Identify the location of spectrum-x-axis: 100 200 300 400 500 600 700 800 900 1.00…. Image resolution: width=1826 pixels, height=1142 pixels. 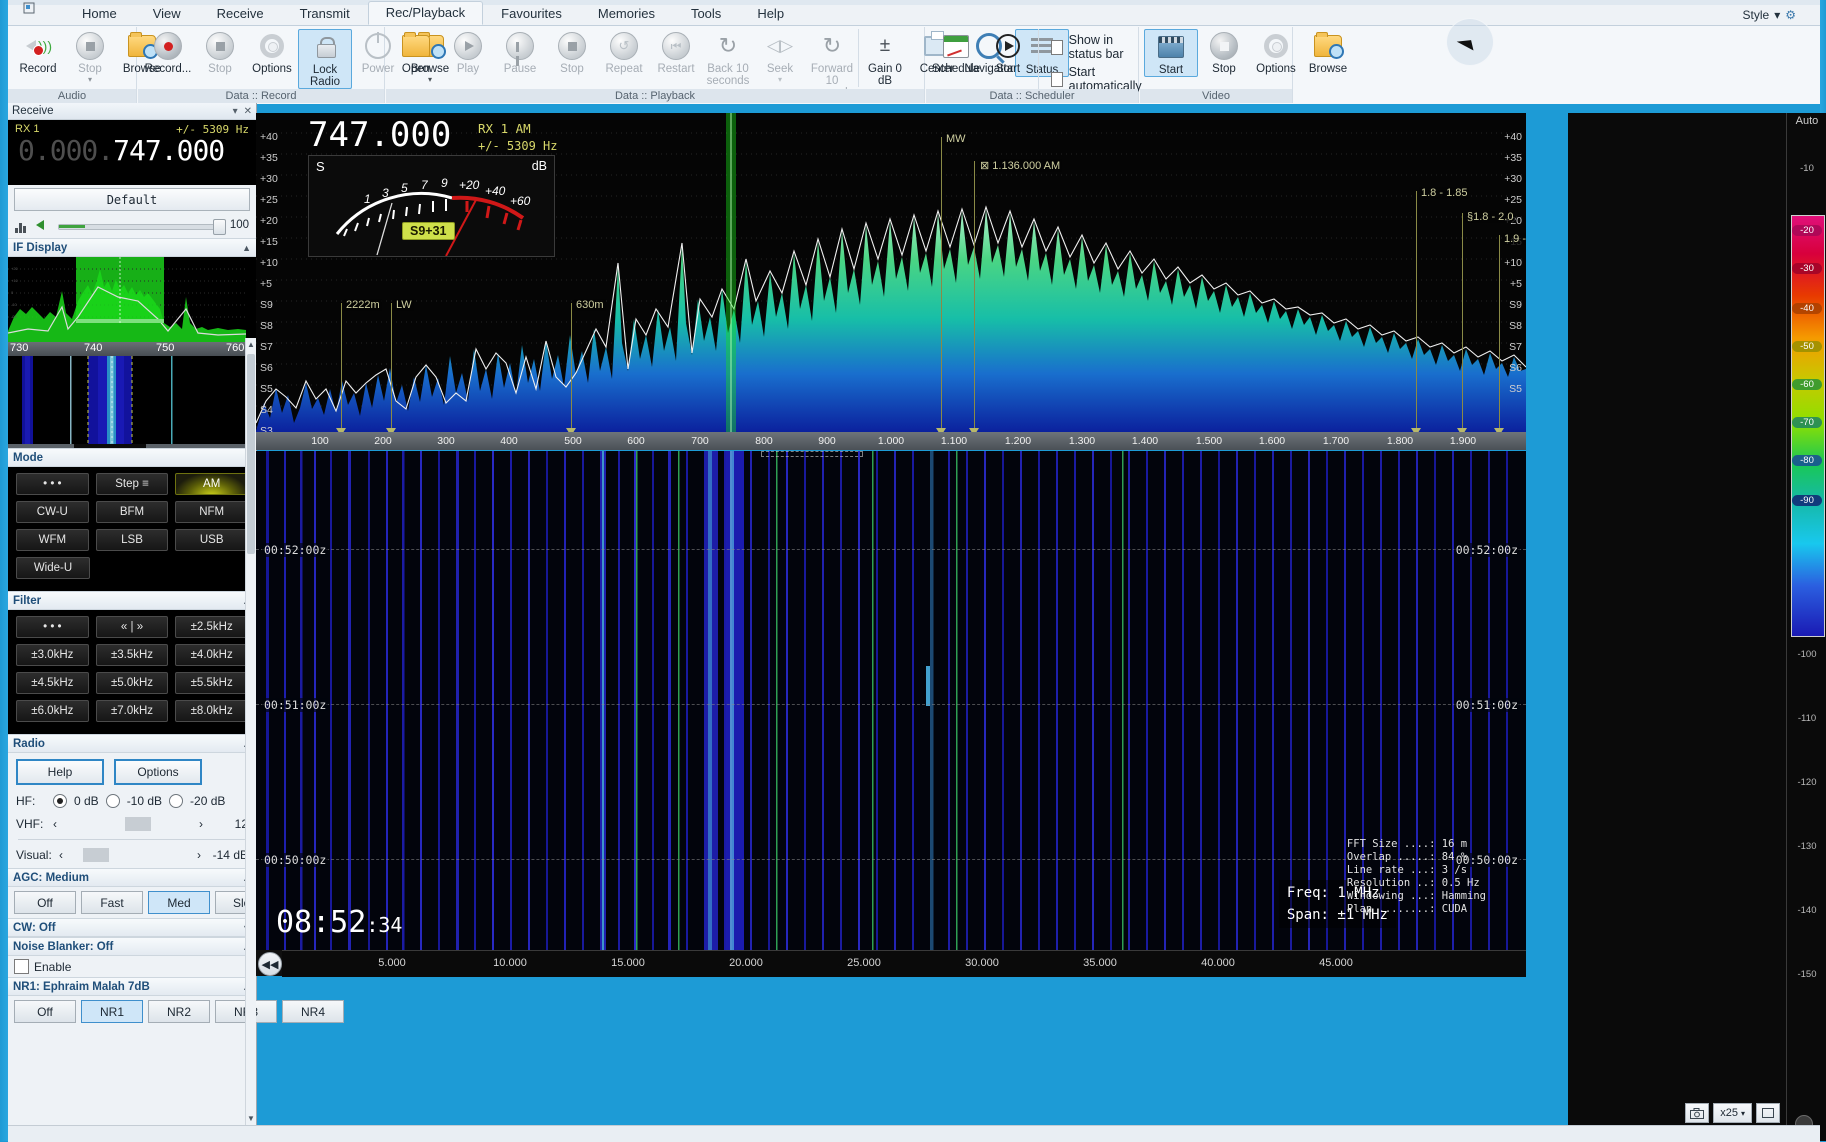
(891, 441).